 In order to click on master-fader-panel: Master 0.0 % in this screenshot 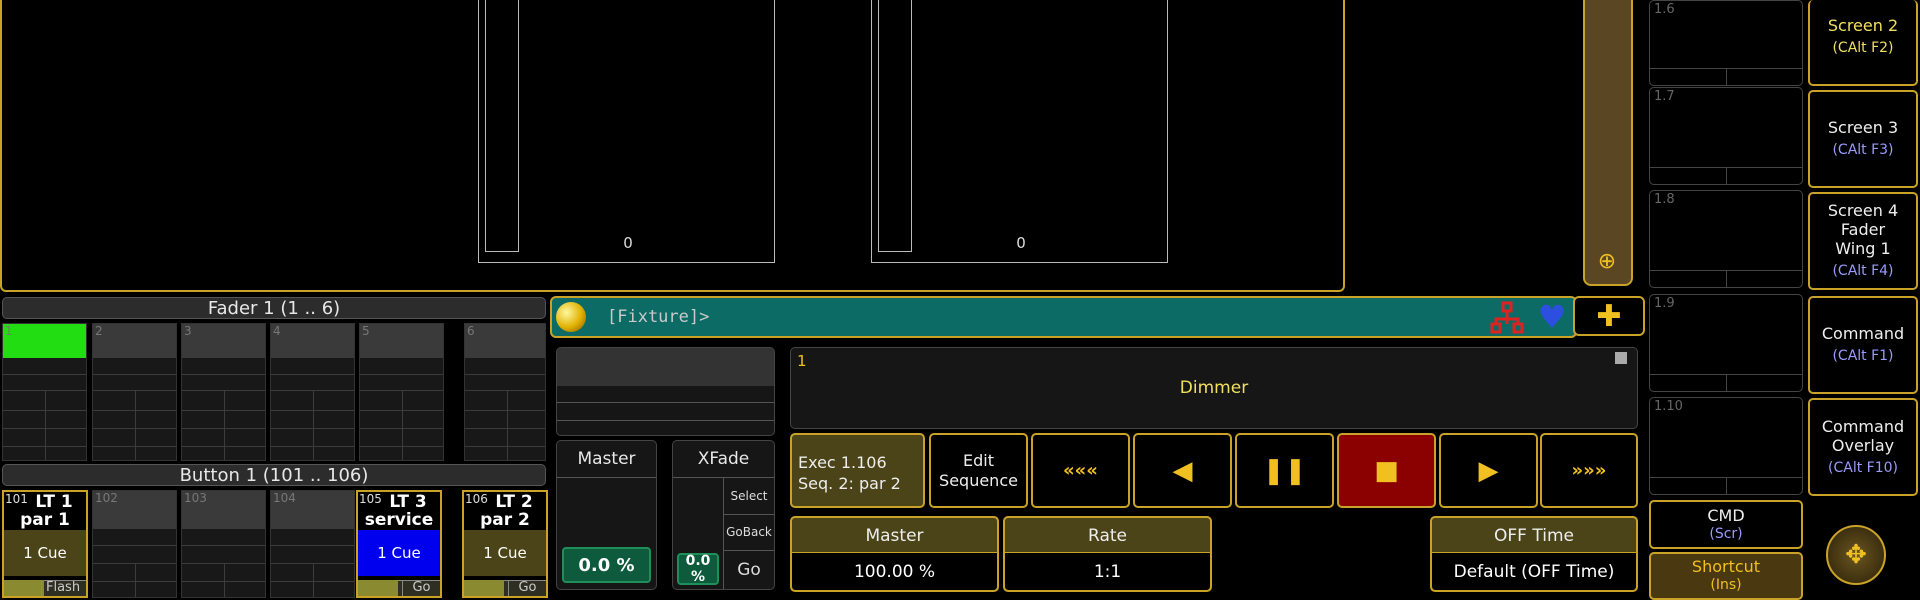, I will do `click(606, 515)`.